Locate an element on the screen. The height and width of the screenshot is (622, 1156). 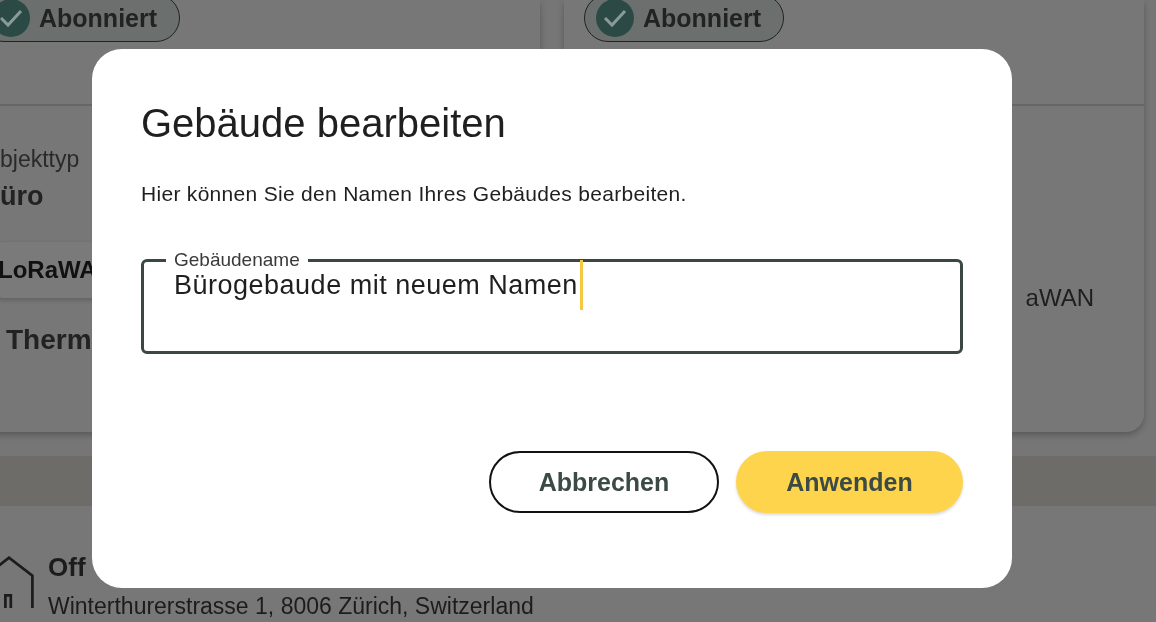
dialog-title: Gebäude bearbeiten is located at coordinates (324, 123).